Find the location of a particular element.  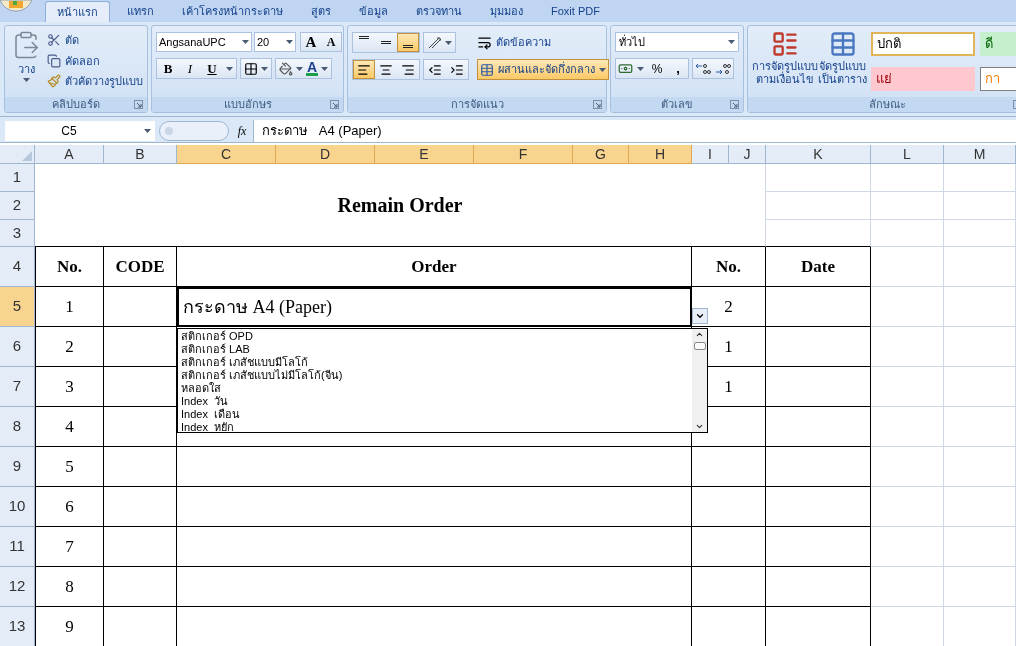

paste-button: วาง is located at coordinates (26, 69).